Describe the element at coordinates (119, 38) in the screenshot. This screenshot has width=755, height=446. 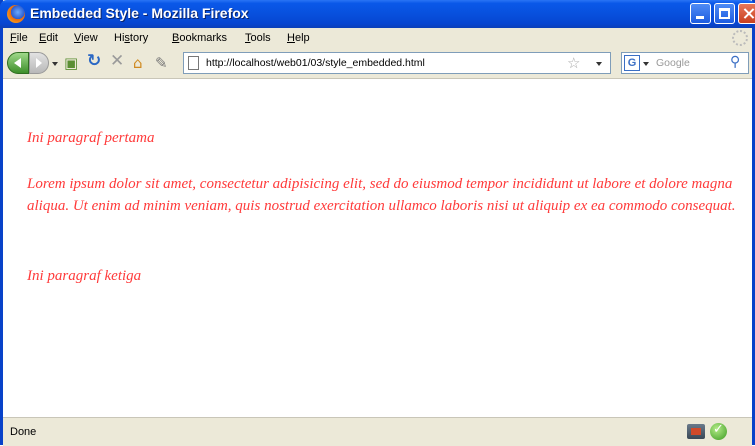
I see `menu-history-prefix: Hi` at that location.